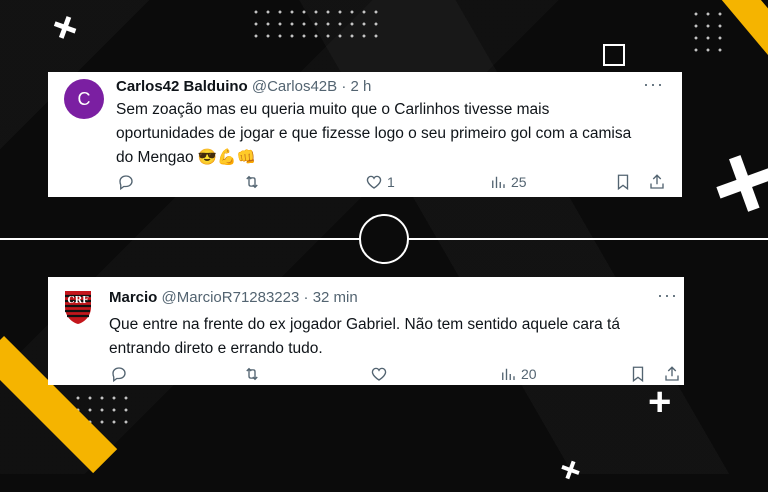  I want to click on avatar-letter: C, so click(84, 98).